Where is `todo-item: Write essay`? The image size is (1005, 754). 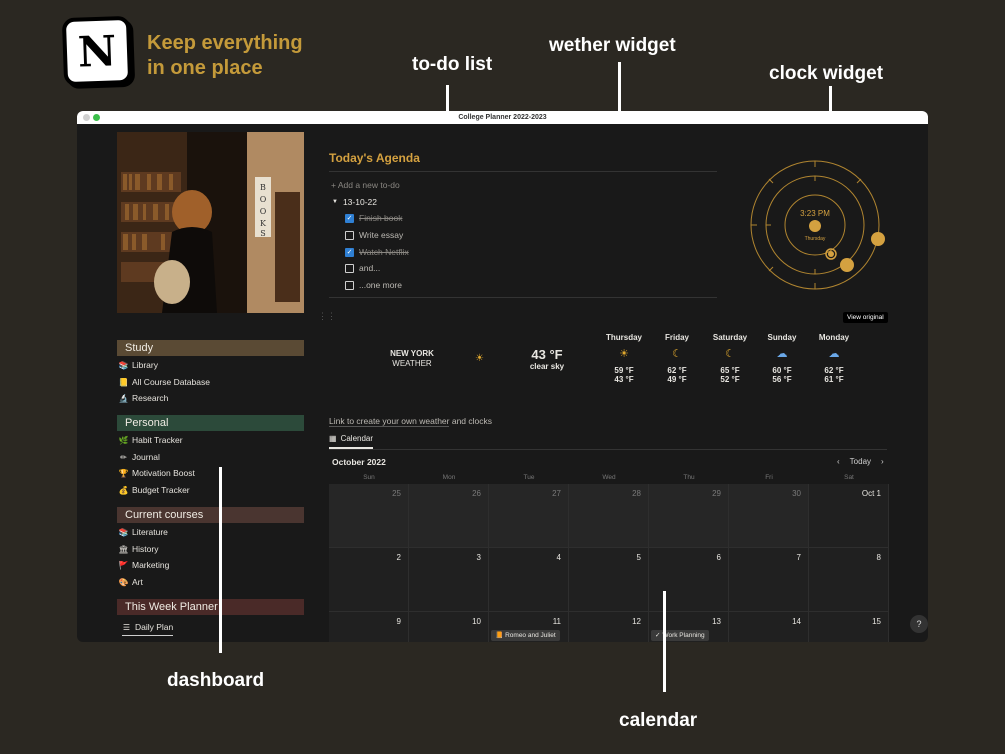
todo-item: Write essay is located at coordinates (374, 235).